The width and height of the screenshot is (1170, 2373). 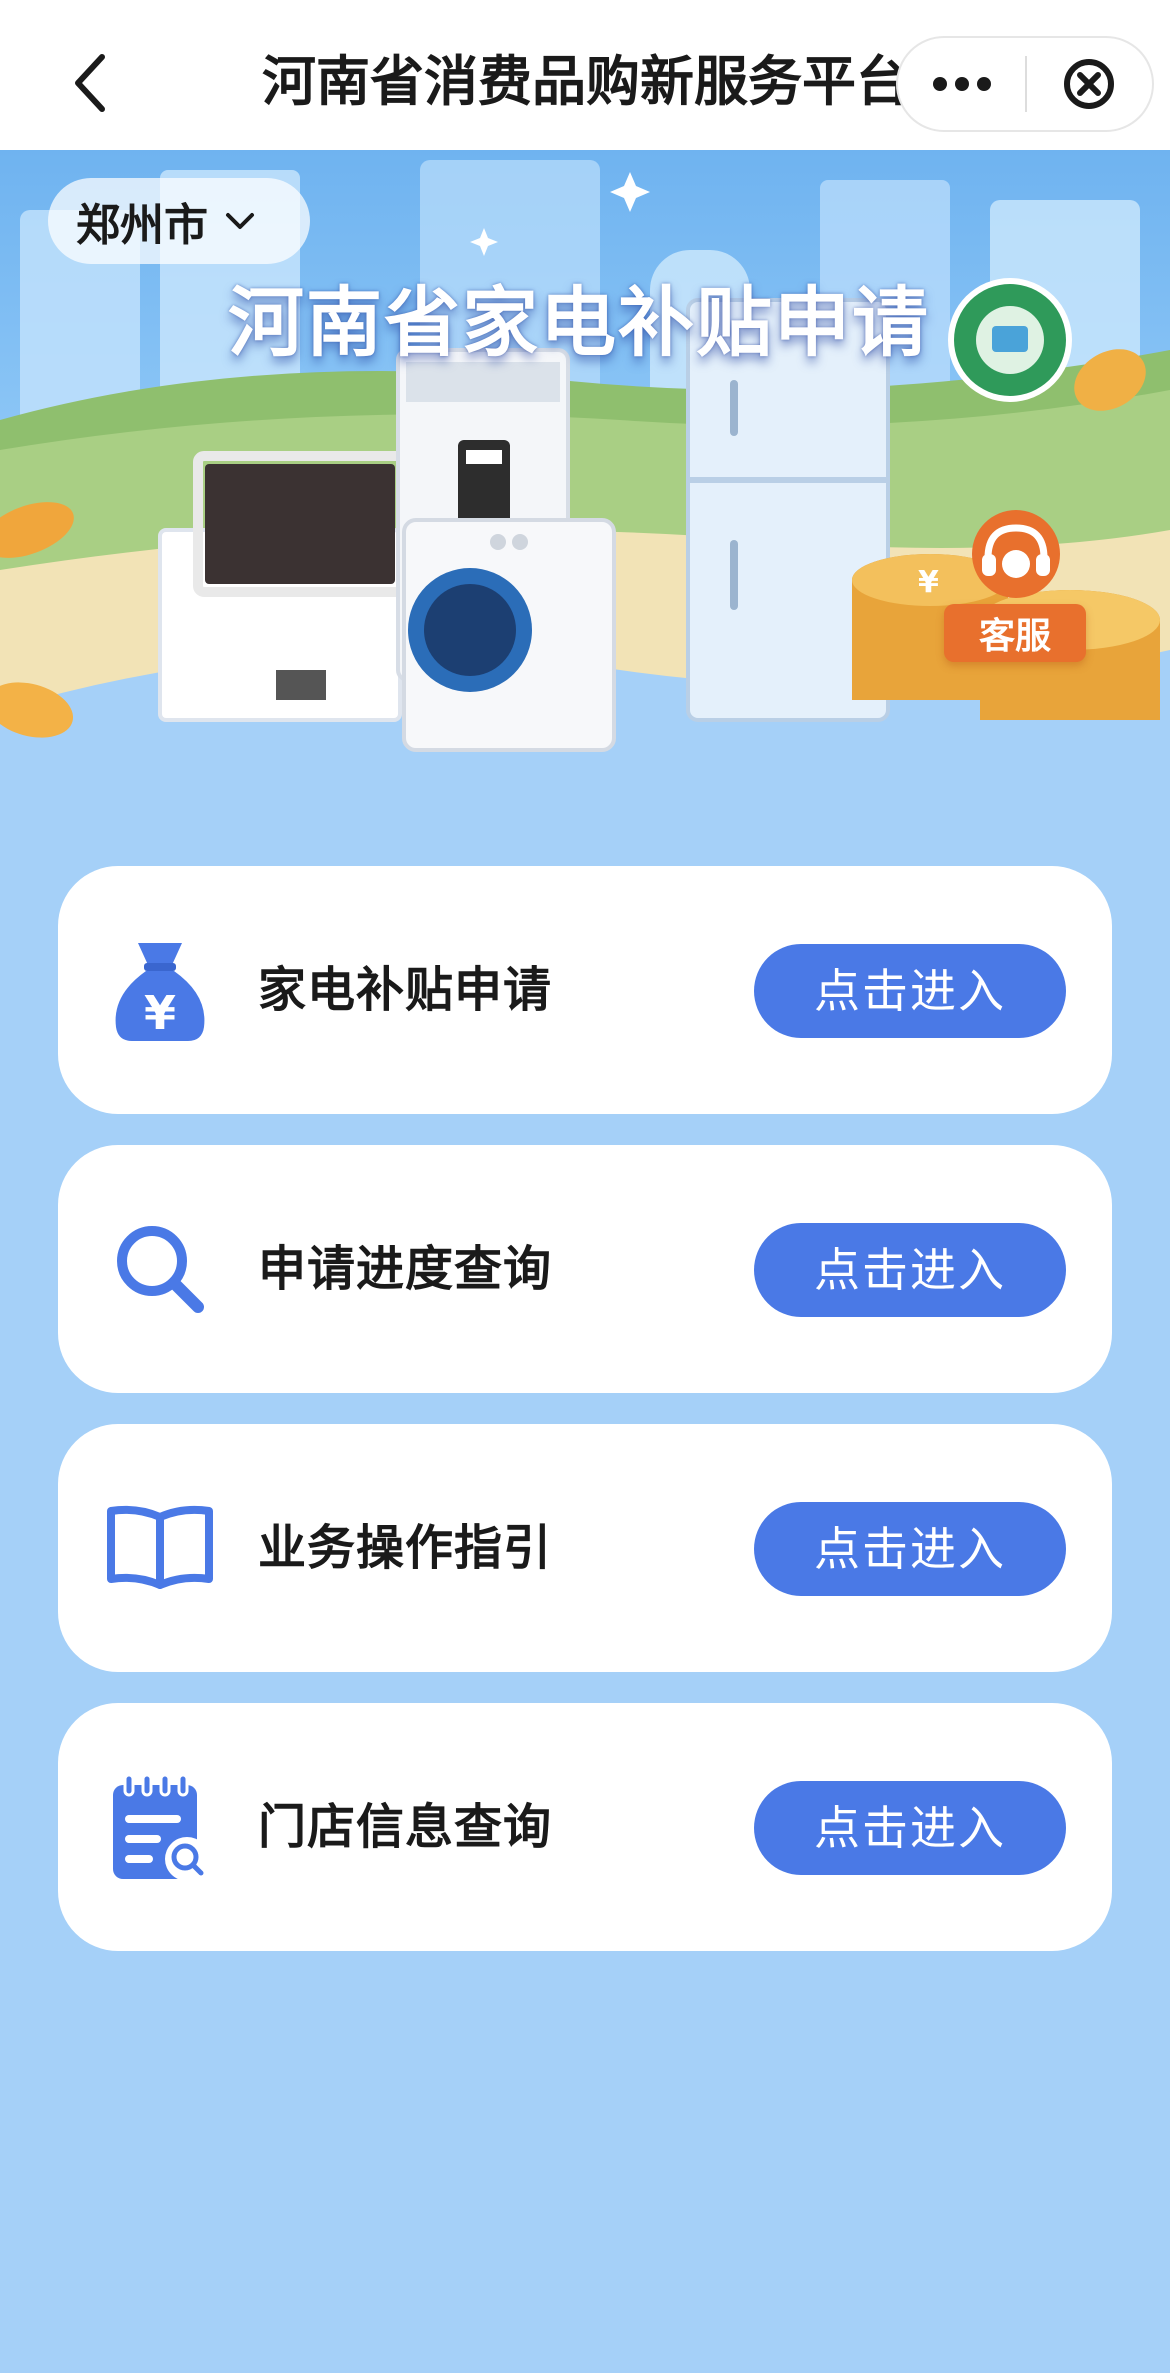 I want to click on menu-card-label: 家电补贴申请, so click(x=405, y=990).